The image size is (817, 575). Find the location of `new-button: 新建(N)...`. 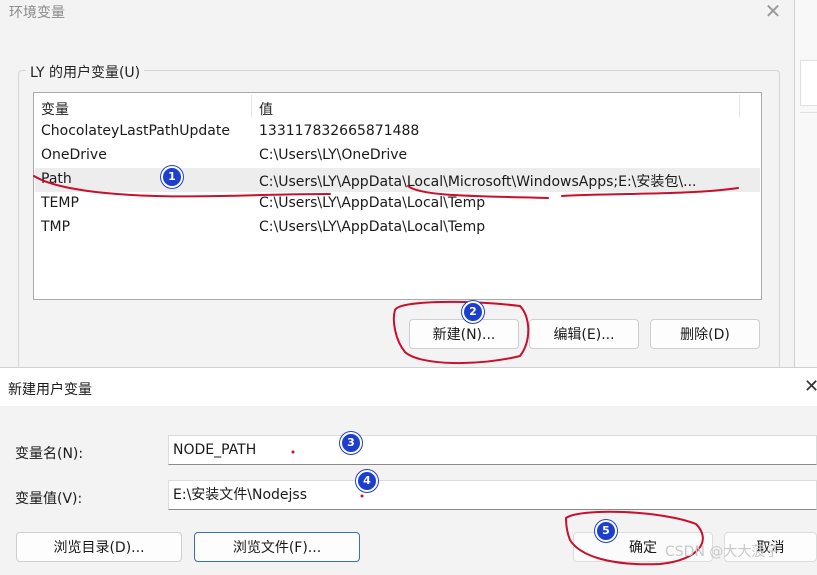

new-button: 新建(N)... is located at coordinates (464, 334).